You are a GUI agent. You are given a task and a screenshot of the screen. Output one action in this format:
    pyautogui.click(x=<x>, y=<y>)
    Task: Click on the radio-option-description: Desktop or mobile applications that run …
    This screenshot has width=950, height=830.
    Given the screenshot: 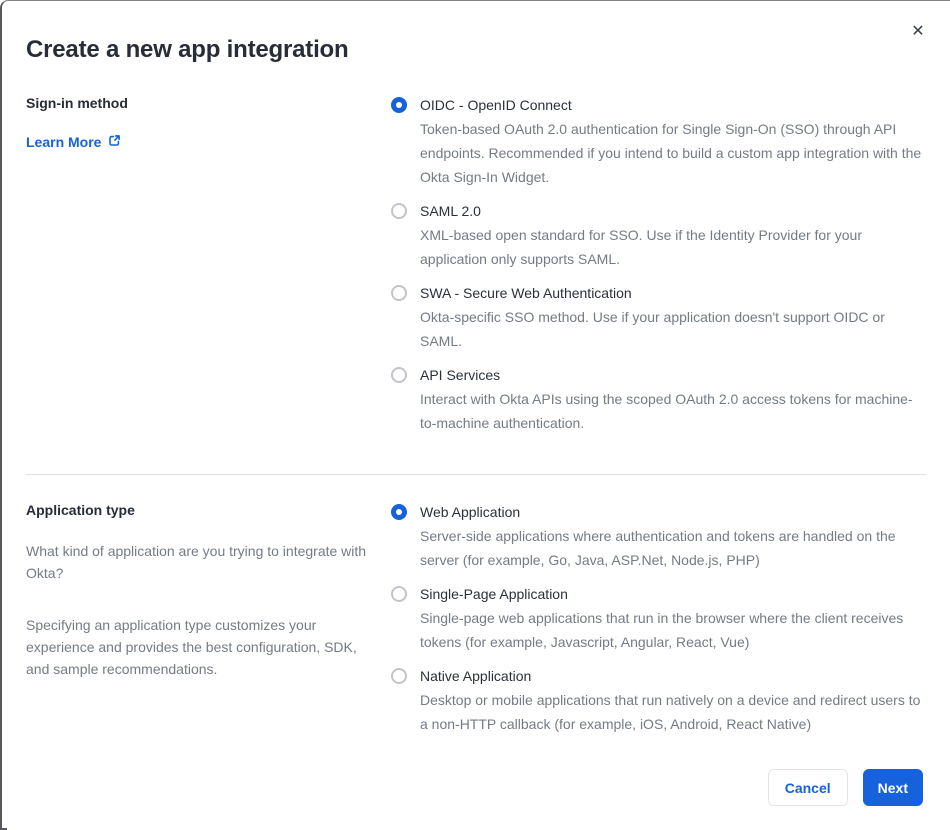 What is the action you would take?
    pyautogui.click(x=670, y=712)
    